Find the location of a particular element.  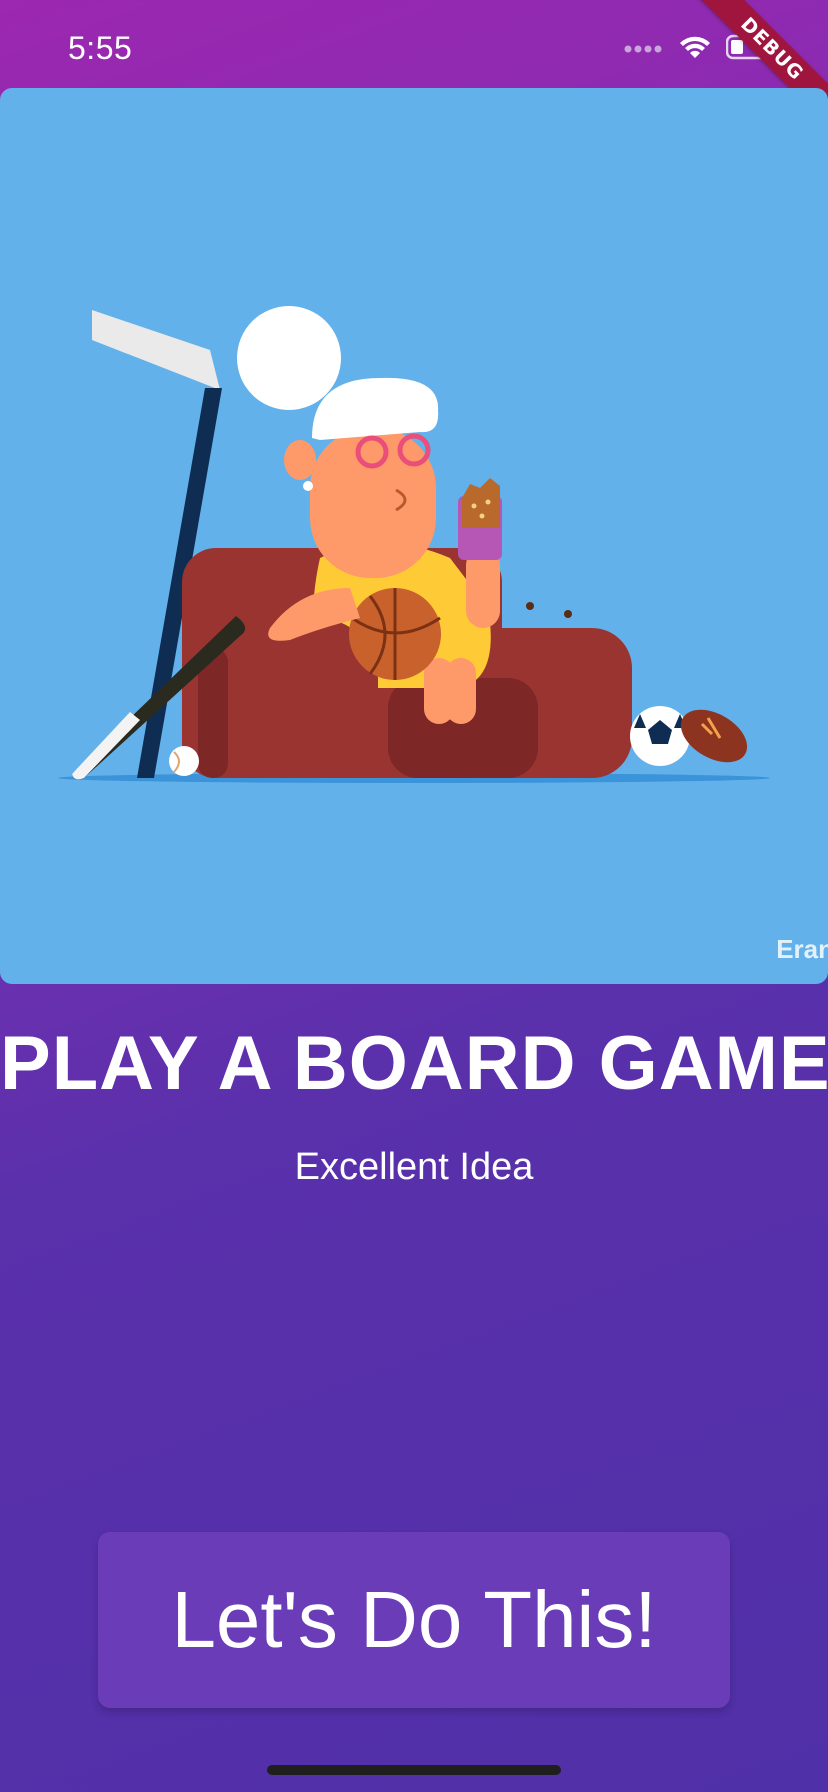

signal-dots-icon is located at coordinates (644, 50).